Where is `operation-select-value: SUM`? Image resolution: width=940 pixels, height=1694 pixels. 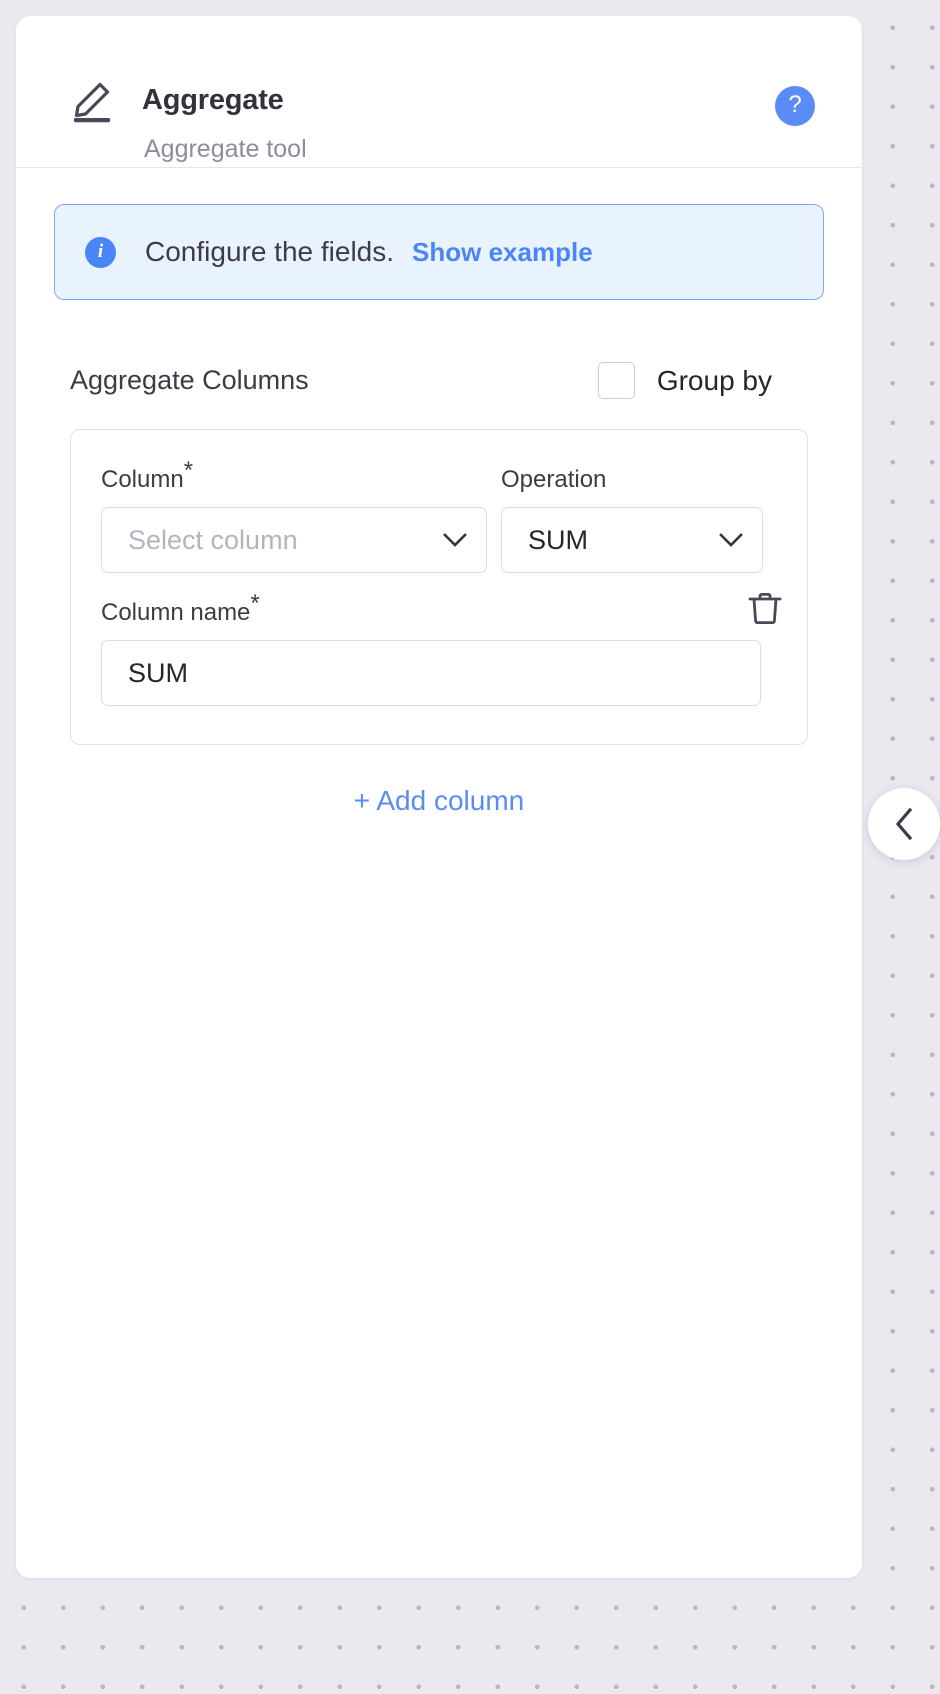
operation-select-value: SUM is located at coordinates (558, 539).